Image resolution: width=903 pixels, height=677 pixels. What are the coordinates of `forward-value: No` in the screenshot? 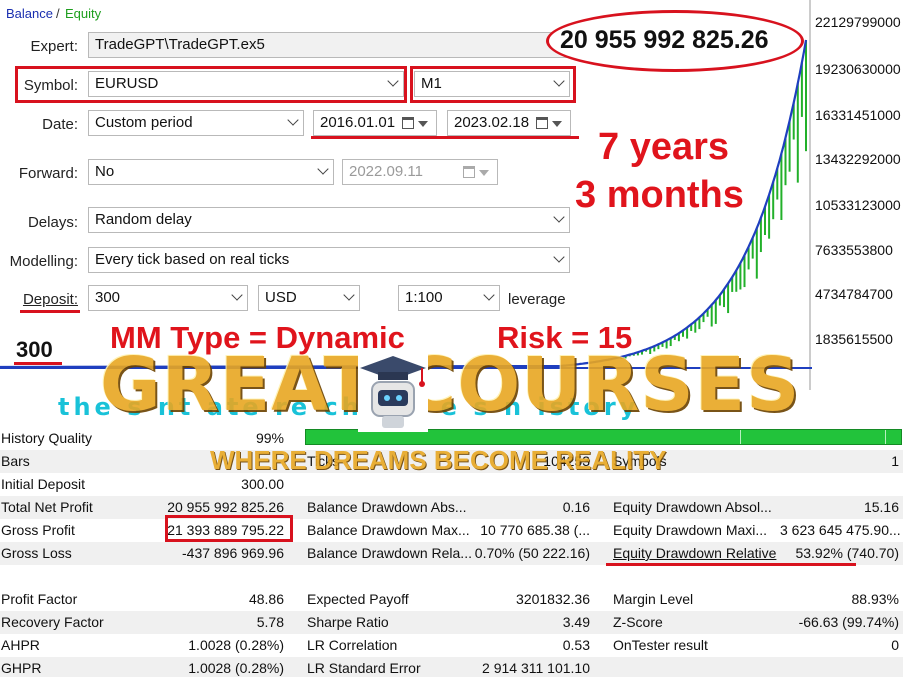 It's located at (105, 171).